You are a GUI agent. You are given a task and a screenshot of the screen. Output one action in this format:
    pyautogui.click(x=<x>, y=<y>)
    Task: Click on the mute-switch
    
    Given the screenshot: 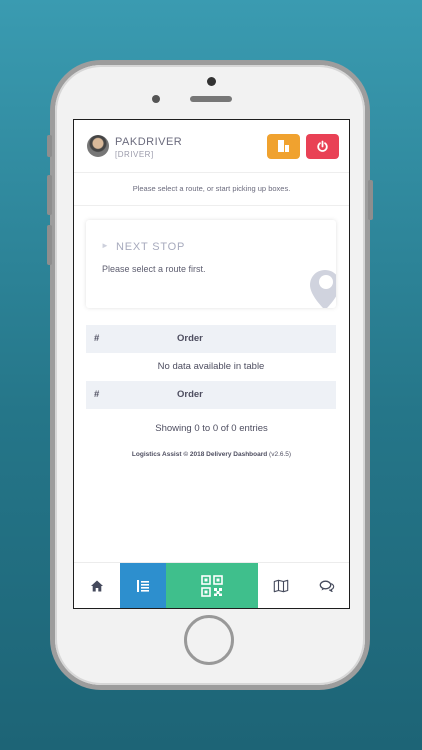 What is the action you would take?
    pyautogui.click(x=49, y=146)
    